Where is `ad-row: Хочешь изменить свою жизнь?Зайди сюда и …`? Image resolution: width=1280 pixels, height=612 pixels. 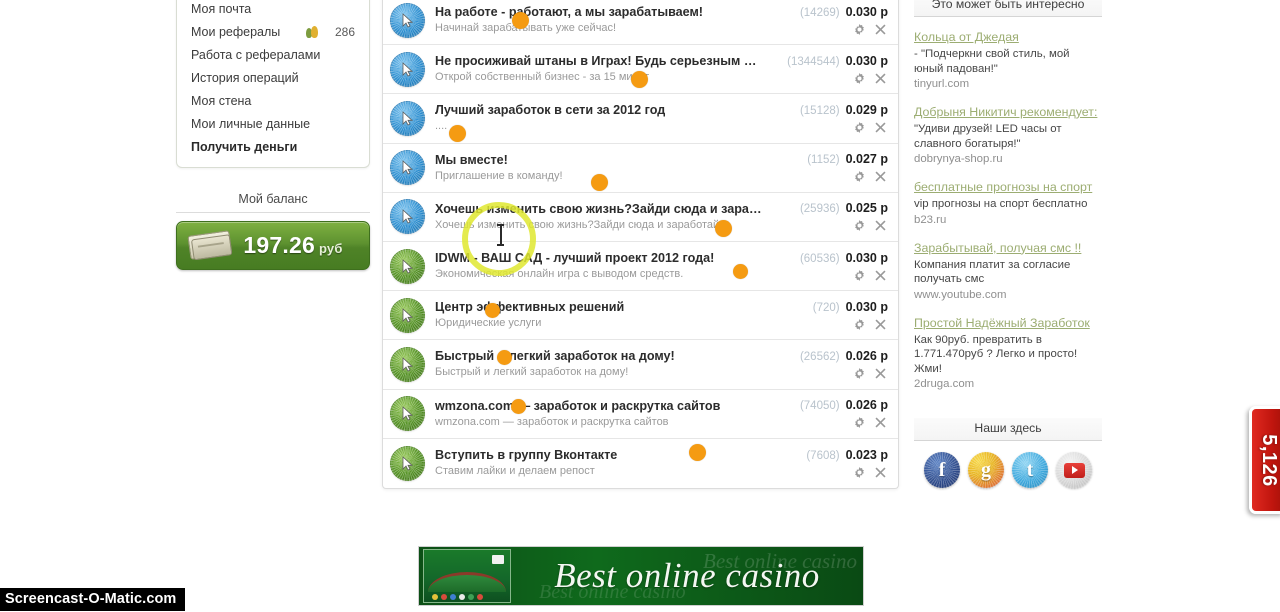 ad-row: Хочешь изменить свою жизнь?Зайди сюда и … is located at coordinates (640, 217).